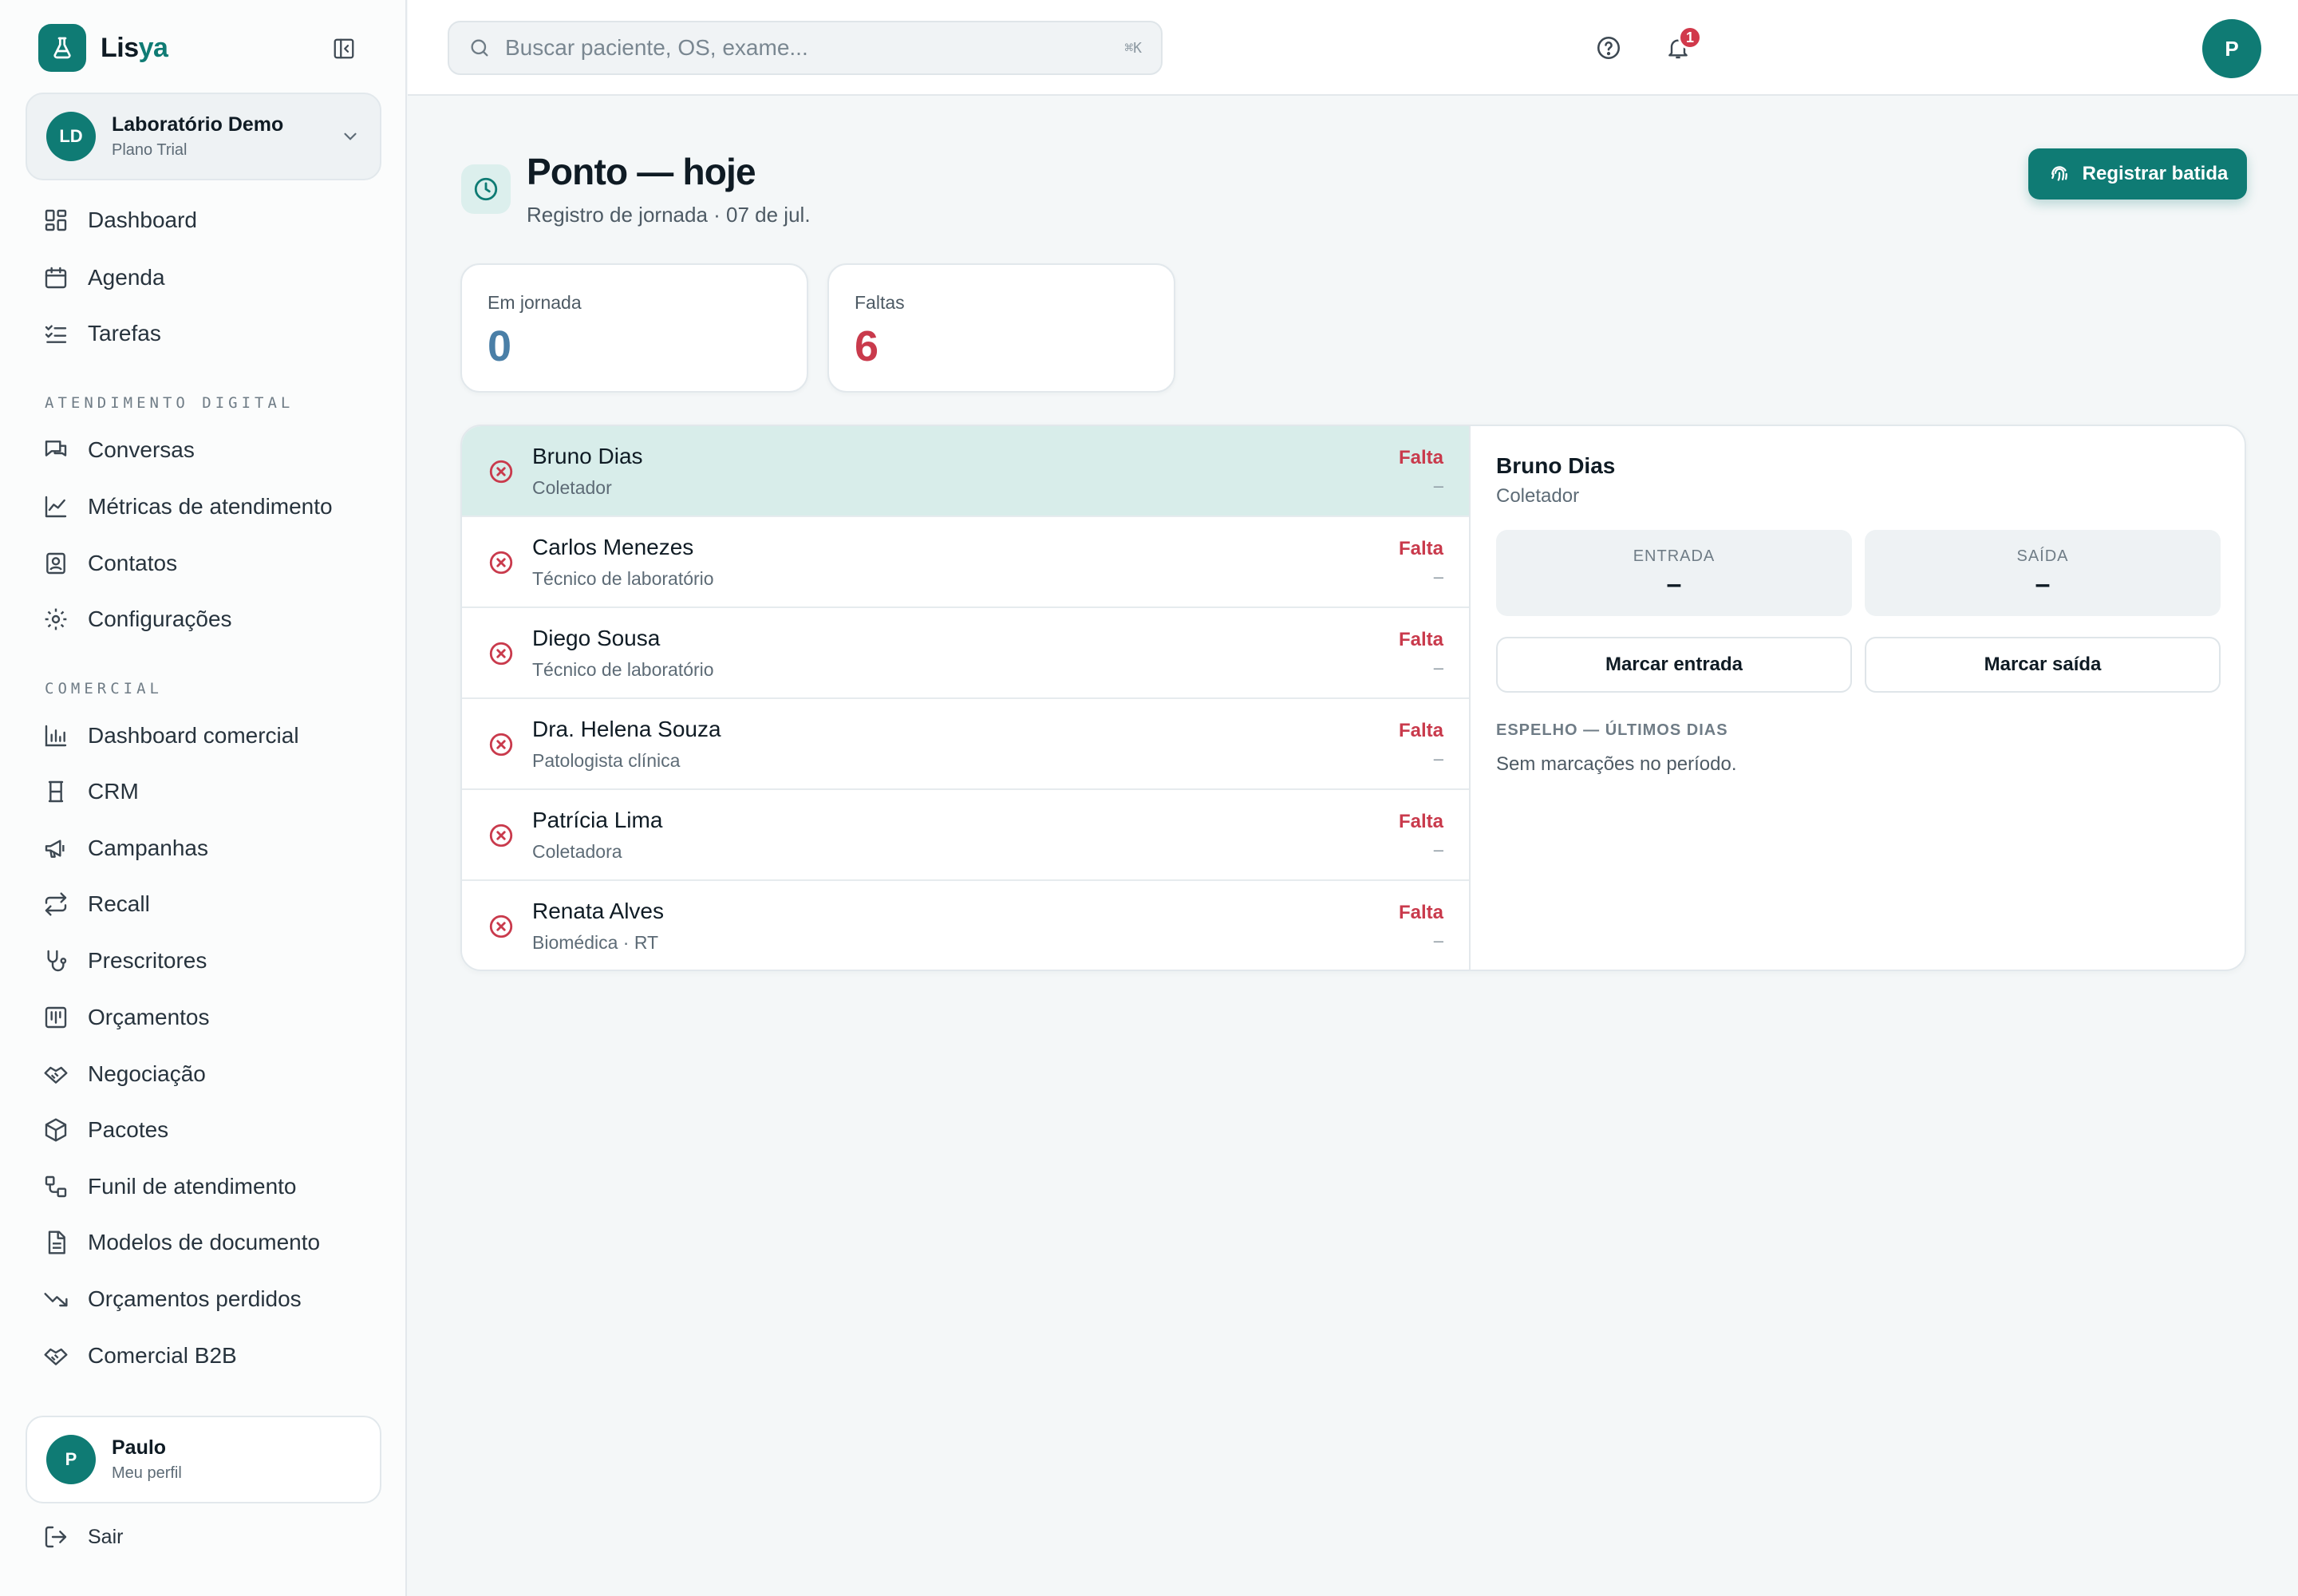 The image size is (2298, 1596). I want to click on collapse-sidebar-icon, so click(344, 48).